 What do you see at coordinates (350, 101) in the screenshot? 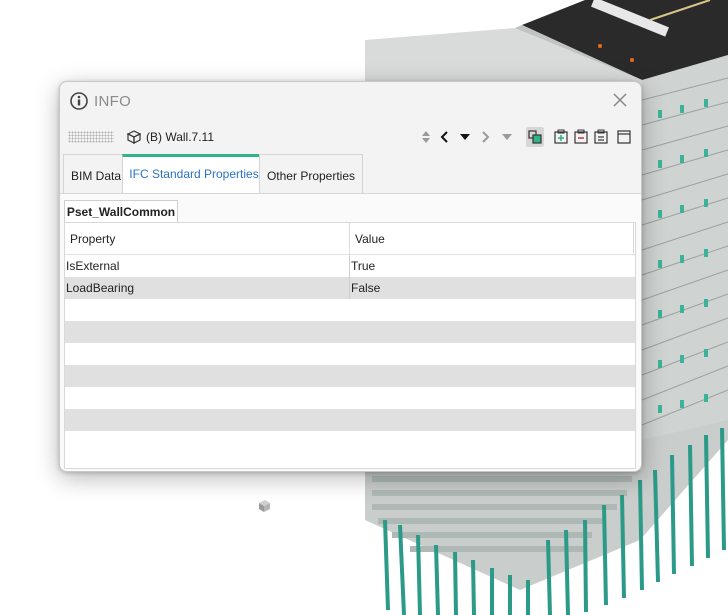
I see `dialog-titlebar: INFO` at bounding box center [350, 101].